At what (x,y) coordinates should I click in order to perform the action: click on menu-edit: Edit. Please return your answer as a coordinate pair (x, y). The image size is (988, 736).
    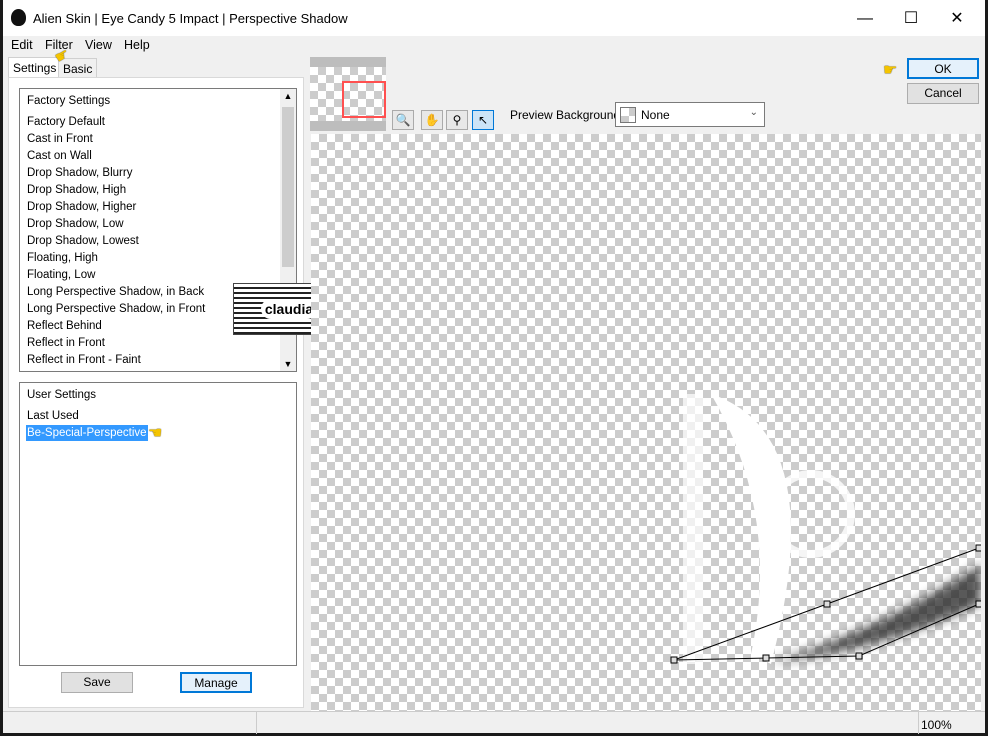
    Looking at the image, I should click on (22, 45).